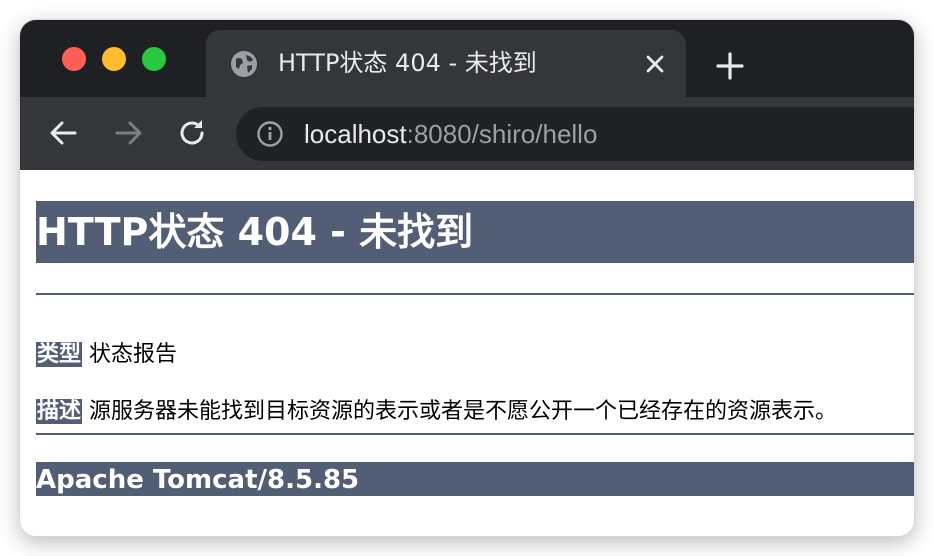 This screenshot has width=934, height=556. What do you see at coordinates (154, 59) in the screenshot?
I see `maximize-window-button` at bounding box center [154, 59].